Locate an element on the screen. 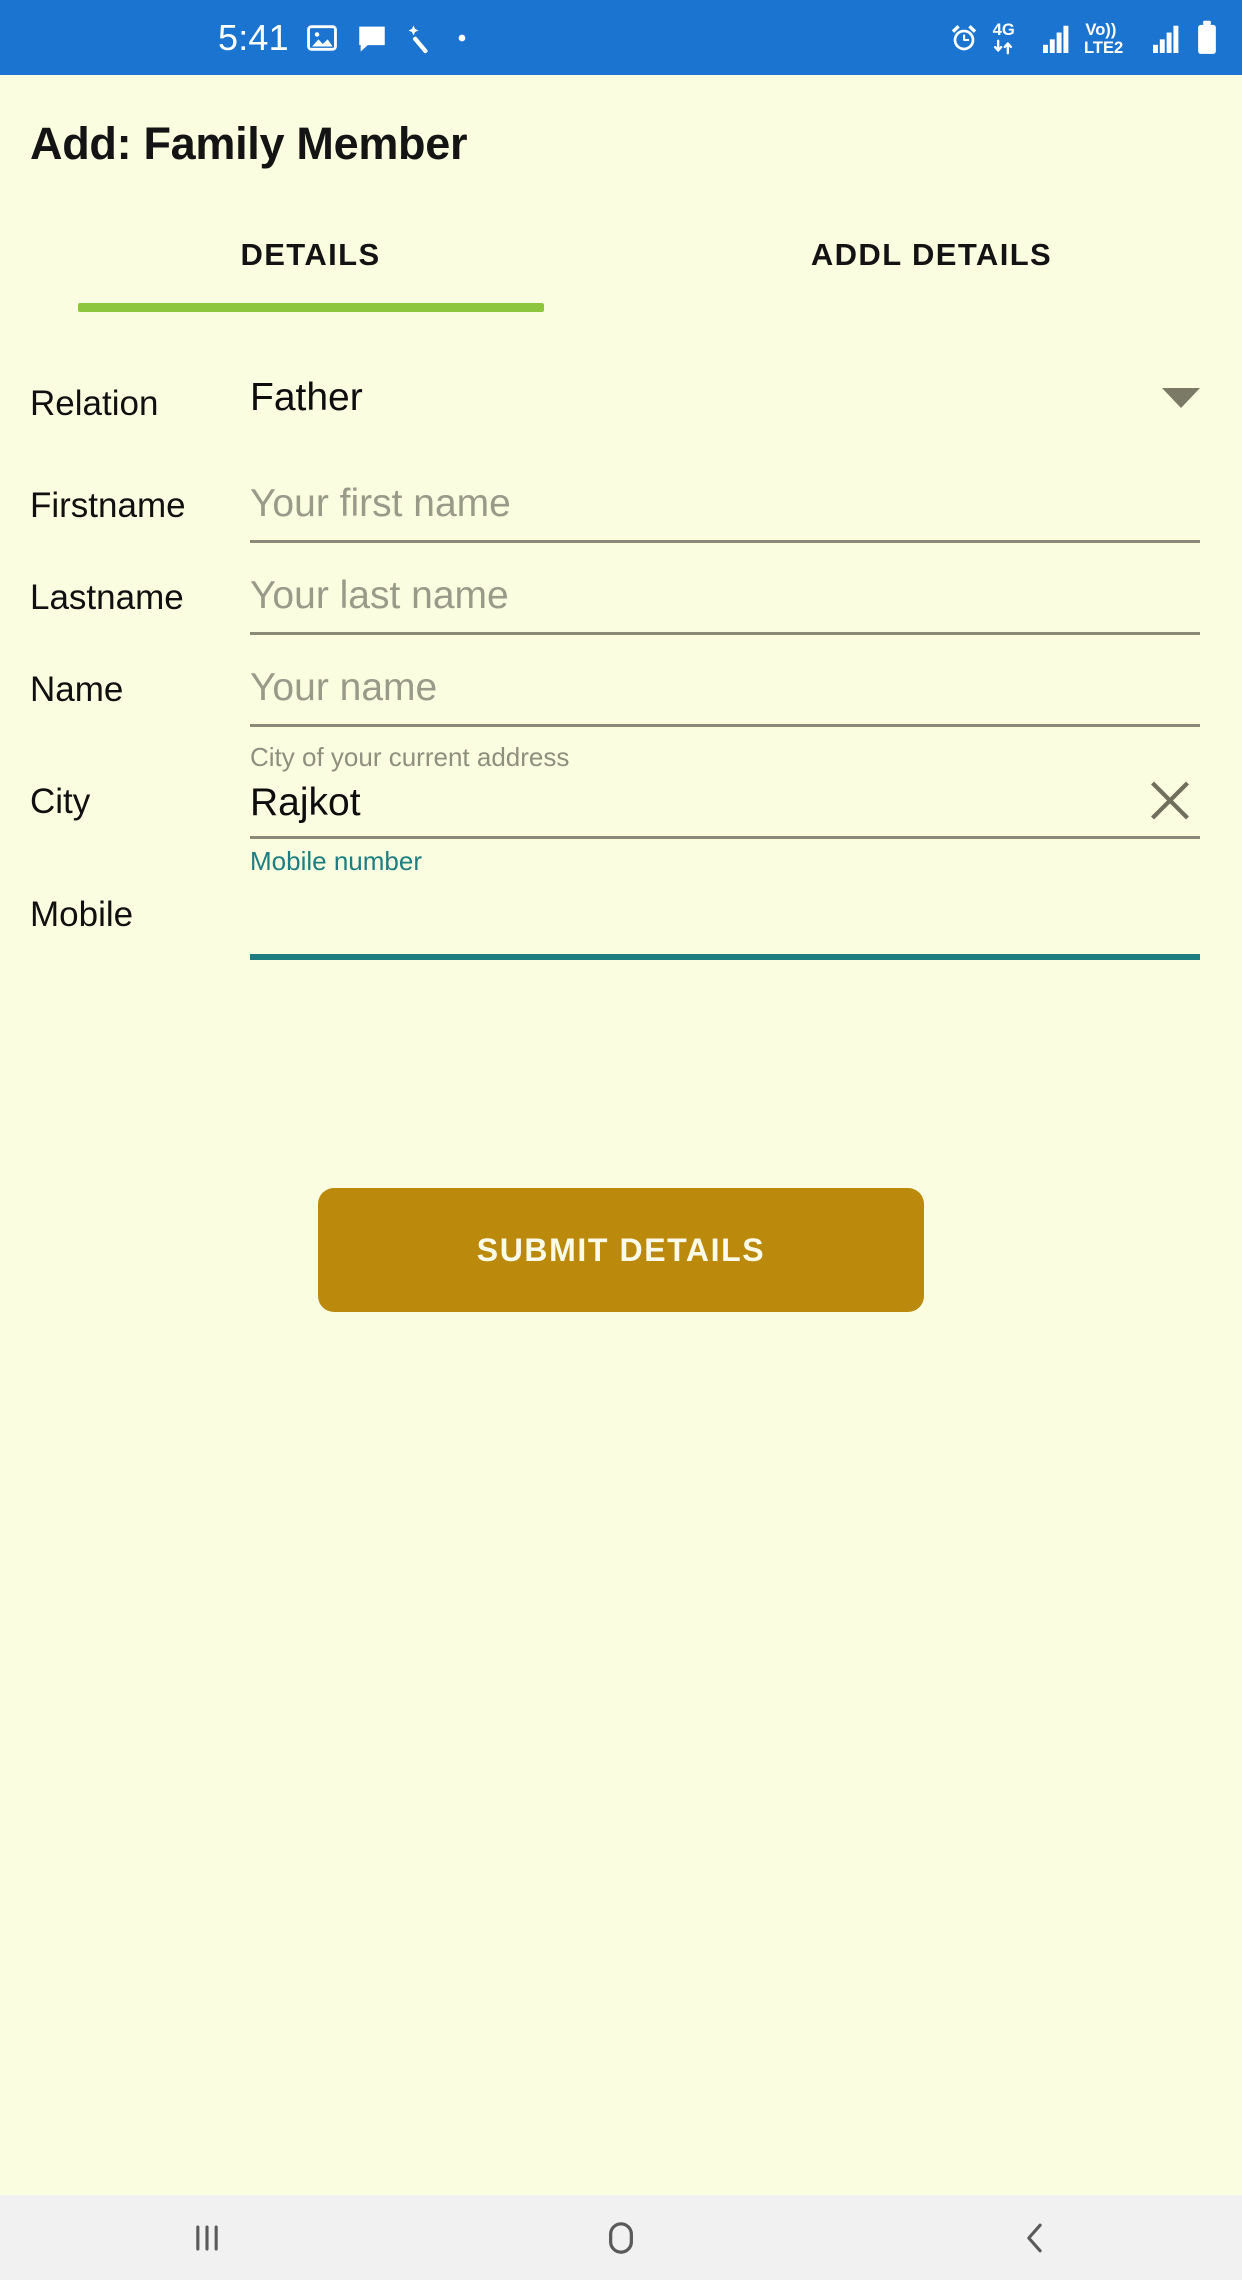 This screenshot has height=2280, width=1242. alarm-icon is located at coordinates (964, 37).